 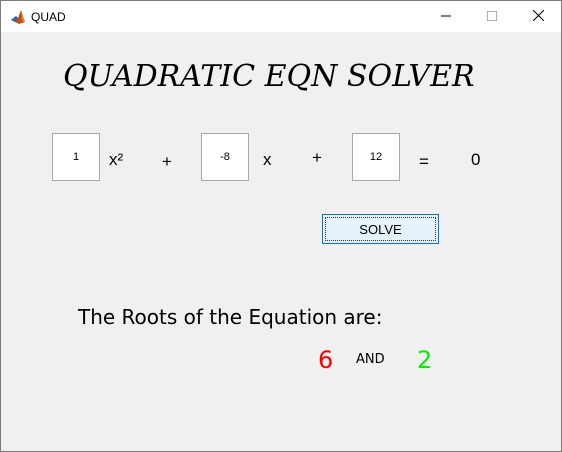 I want to click on window-title: QUAD, so click(x=48, y=17).